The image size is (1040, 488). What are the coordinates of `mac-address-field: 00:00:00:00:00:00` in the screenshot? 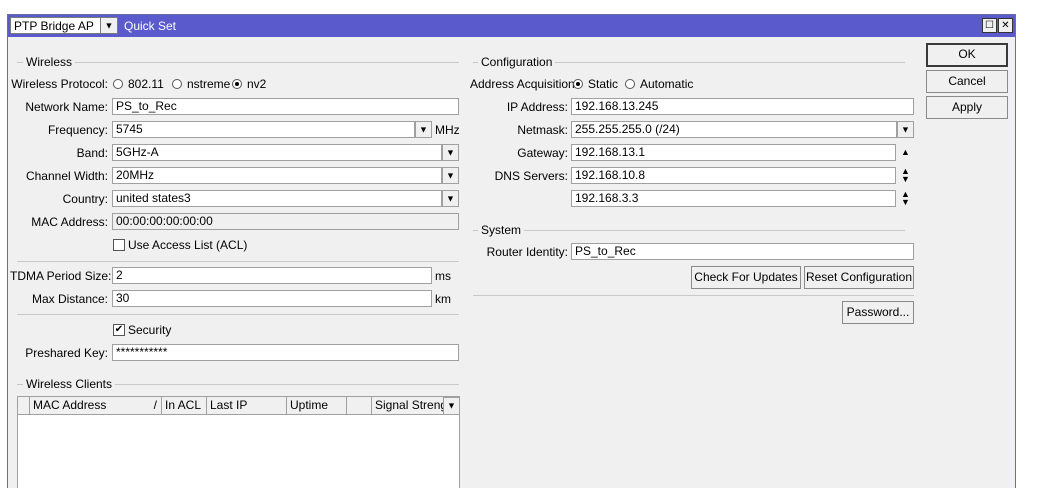 It's located at (285, 221).